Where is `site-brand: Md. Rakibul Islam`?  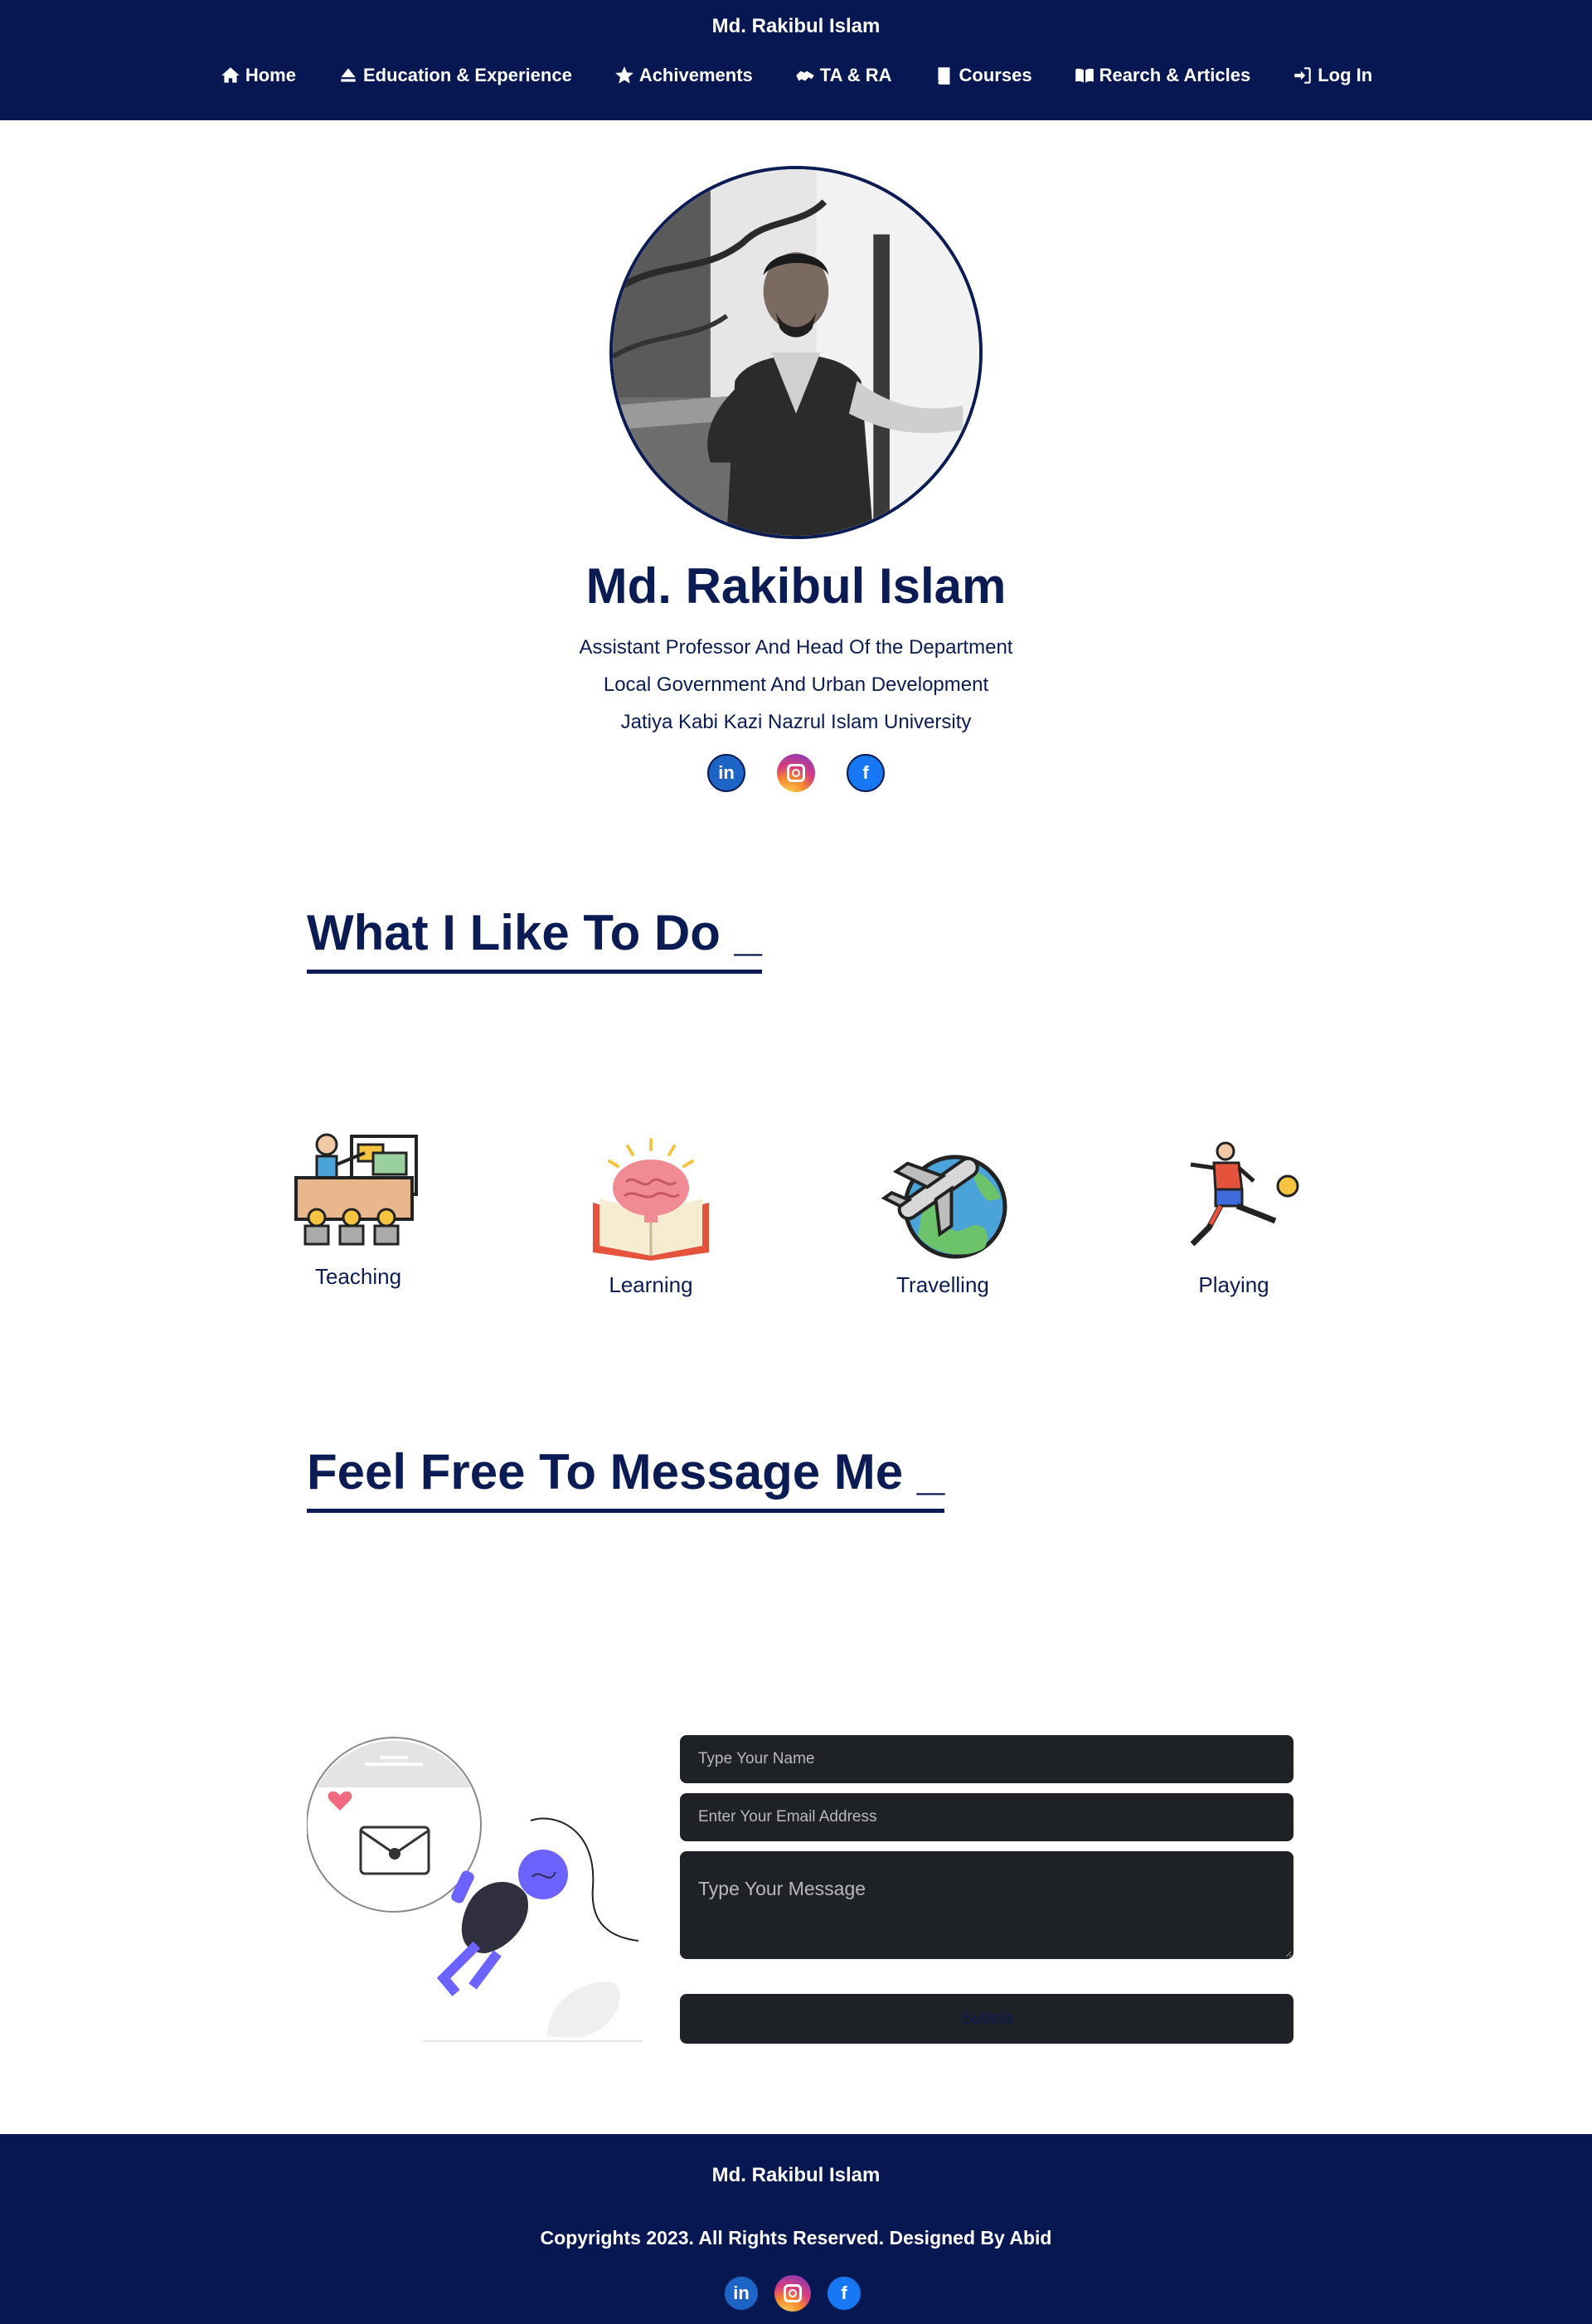 site-brand: Md. Rakibul Islam is located at coordinates (796, 26).